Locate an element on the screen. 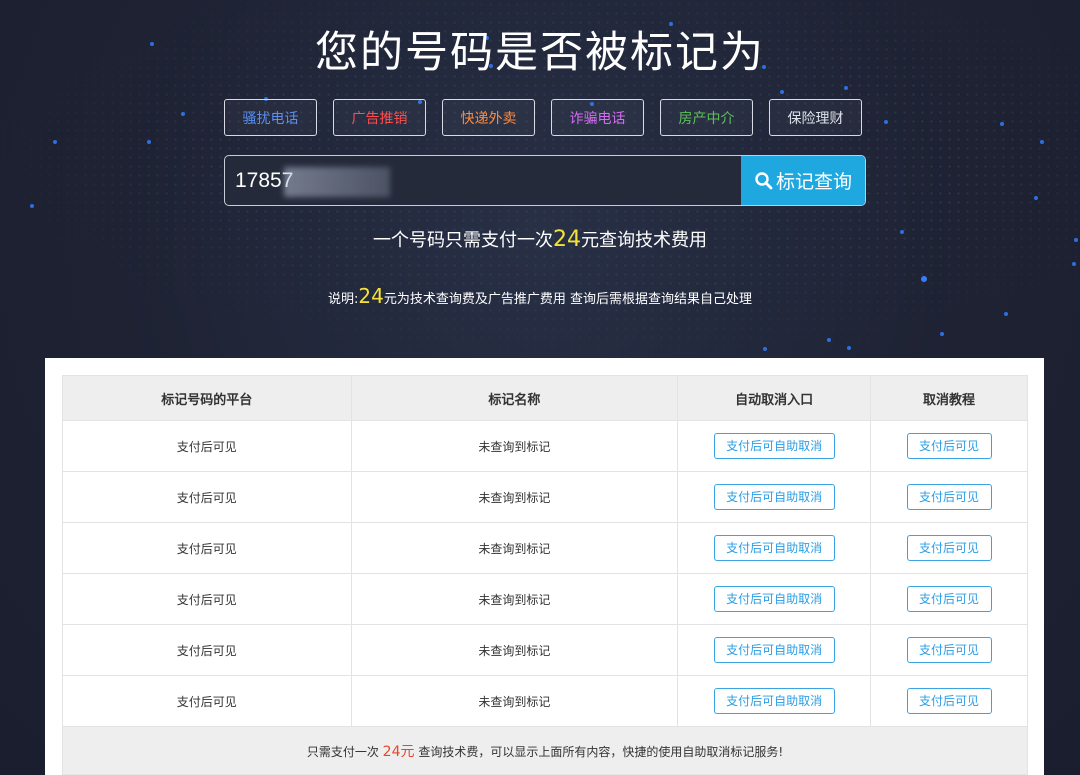 The width and height of the screenshot is (1080, 775). tag-label: 诈骗电话 is located at coordinates (597, 118).